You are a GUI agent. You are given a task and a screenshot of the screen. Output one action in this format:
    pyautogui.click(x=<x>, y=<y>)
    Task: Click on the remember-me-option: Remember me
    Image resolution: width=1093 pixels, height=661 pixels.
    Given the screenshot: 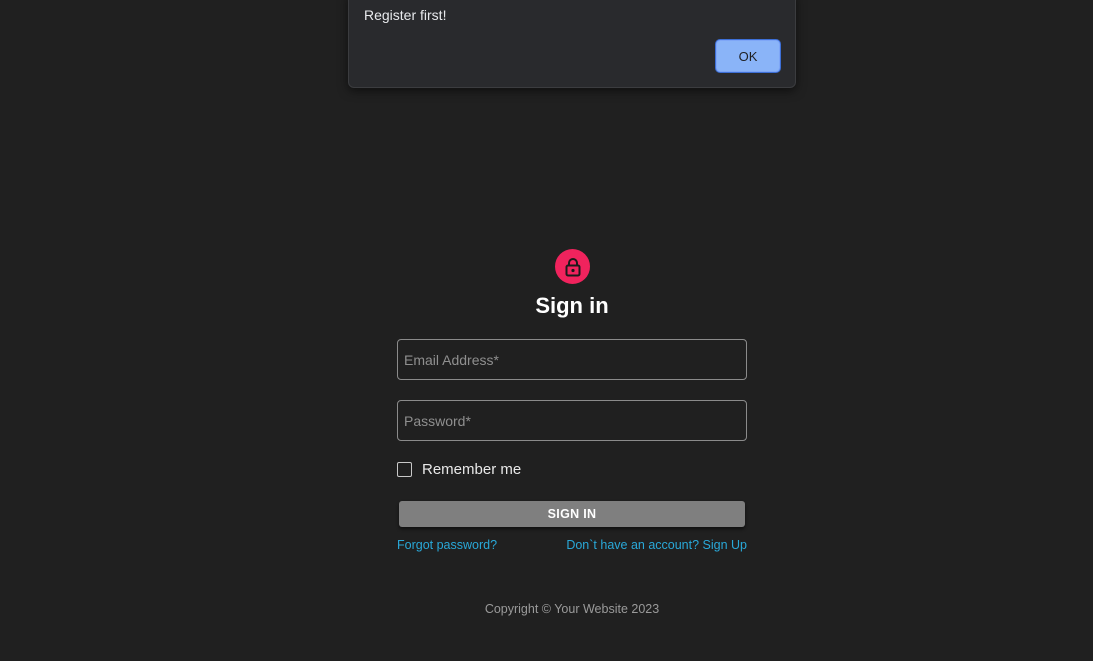 What is the action you would take?
    pyautogui.click(x=459, y=469)
    